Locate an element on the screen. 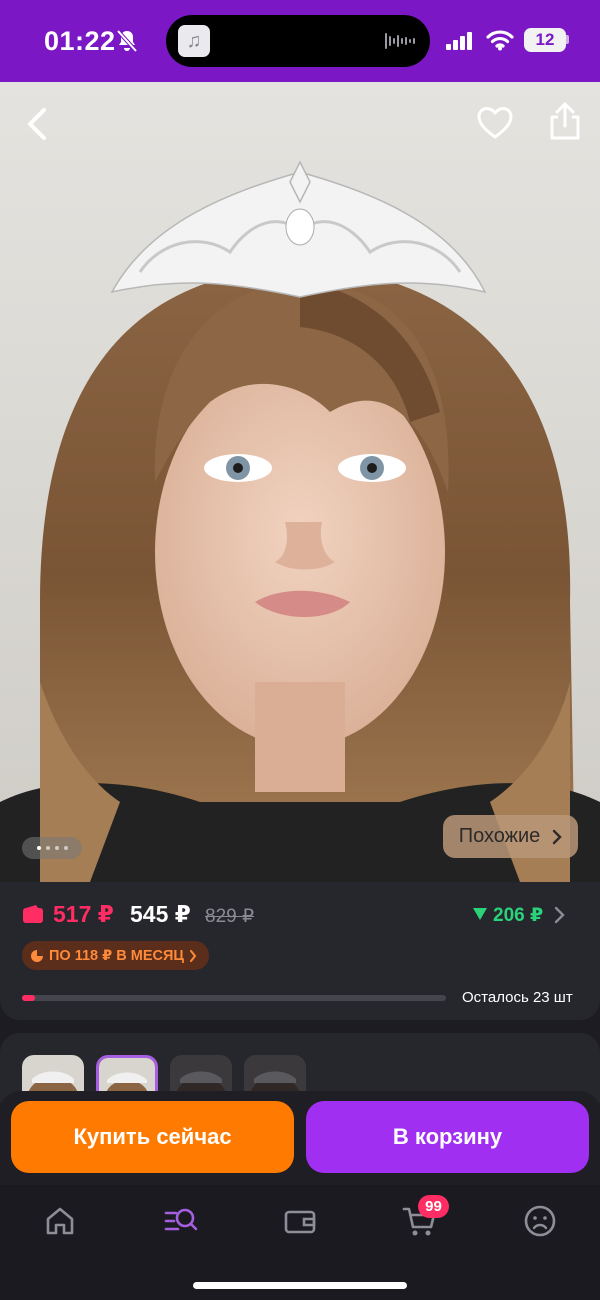  cart-badge: 99 is located at coordinates (433, 1206).